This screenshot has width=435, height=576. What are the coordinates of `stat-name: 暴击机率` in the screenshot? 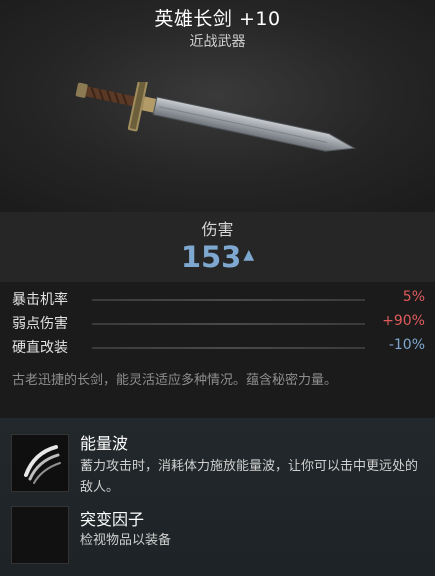 It's located at (40, 300).